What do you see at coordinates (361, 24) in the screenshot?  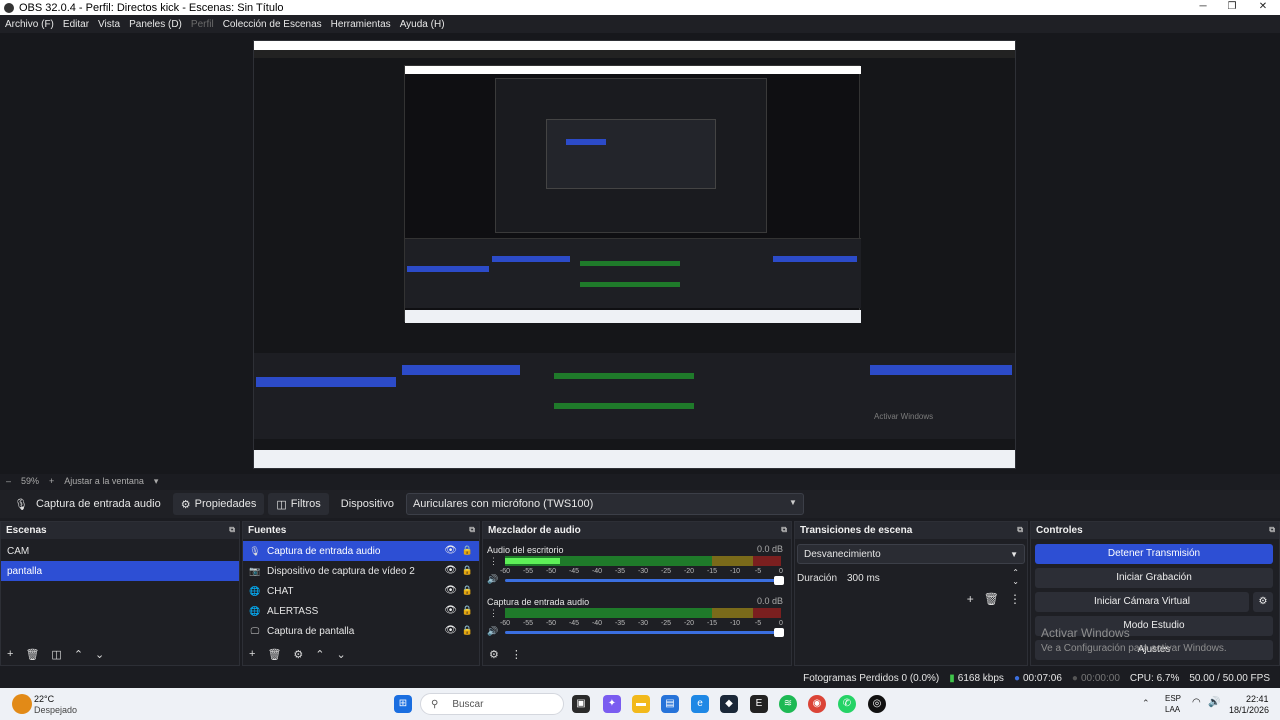 I see `menu-herramientas: Herramientas` at bounding box center [361, 24].